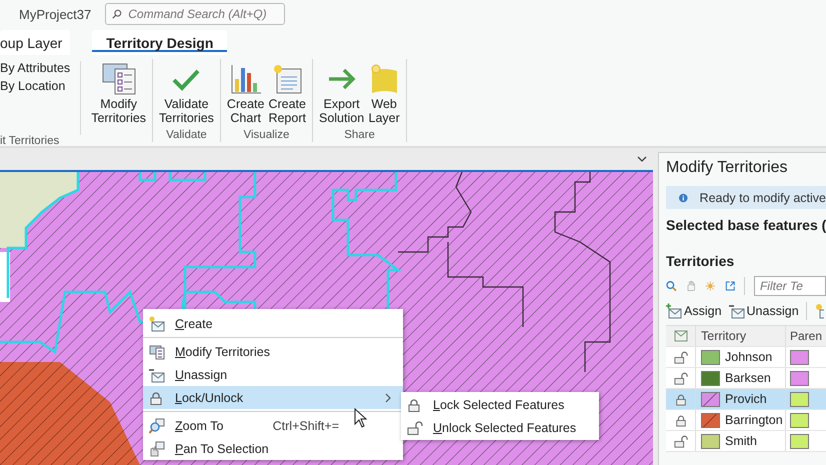  I want to click on ribbon-button: Export Solution, so click(341, 94).